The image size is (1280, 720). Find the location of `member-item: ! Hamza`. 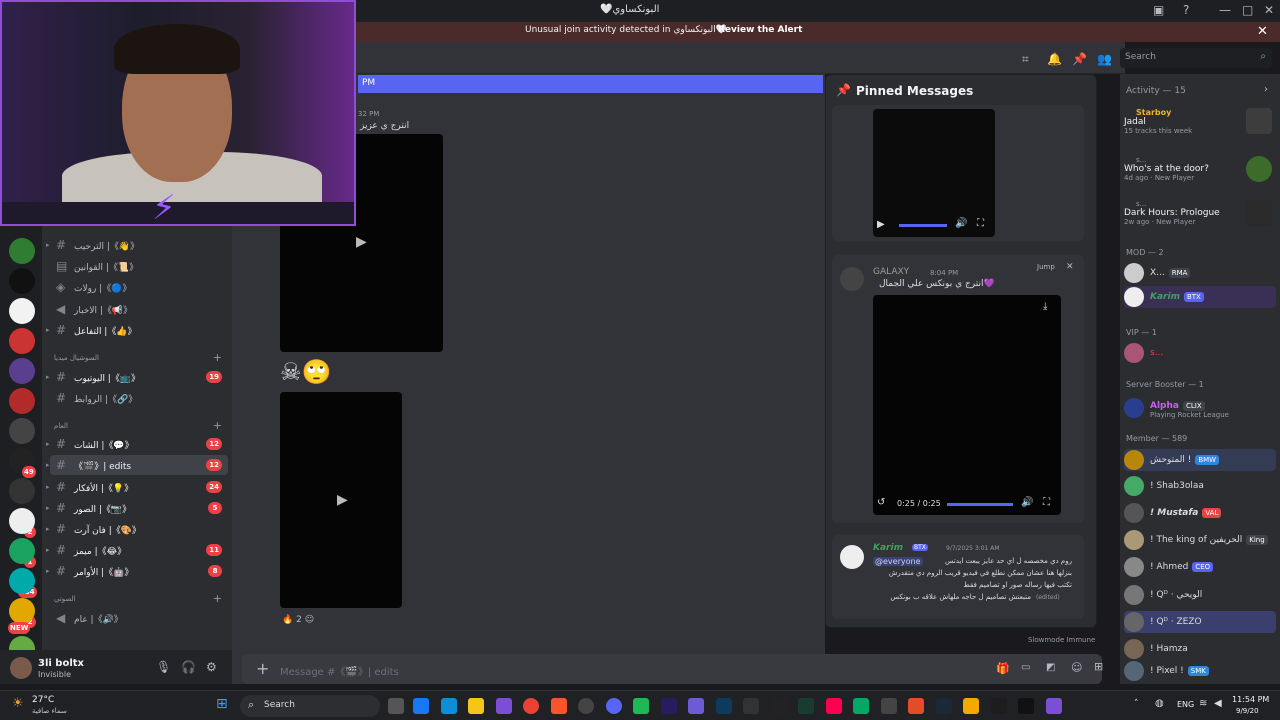

member-item: ! Hamza is located at coordinates (1200, 649).